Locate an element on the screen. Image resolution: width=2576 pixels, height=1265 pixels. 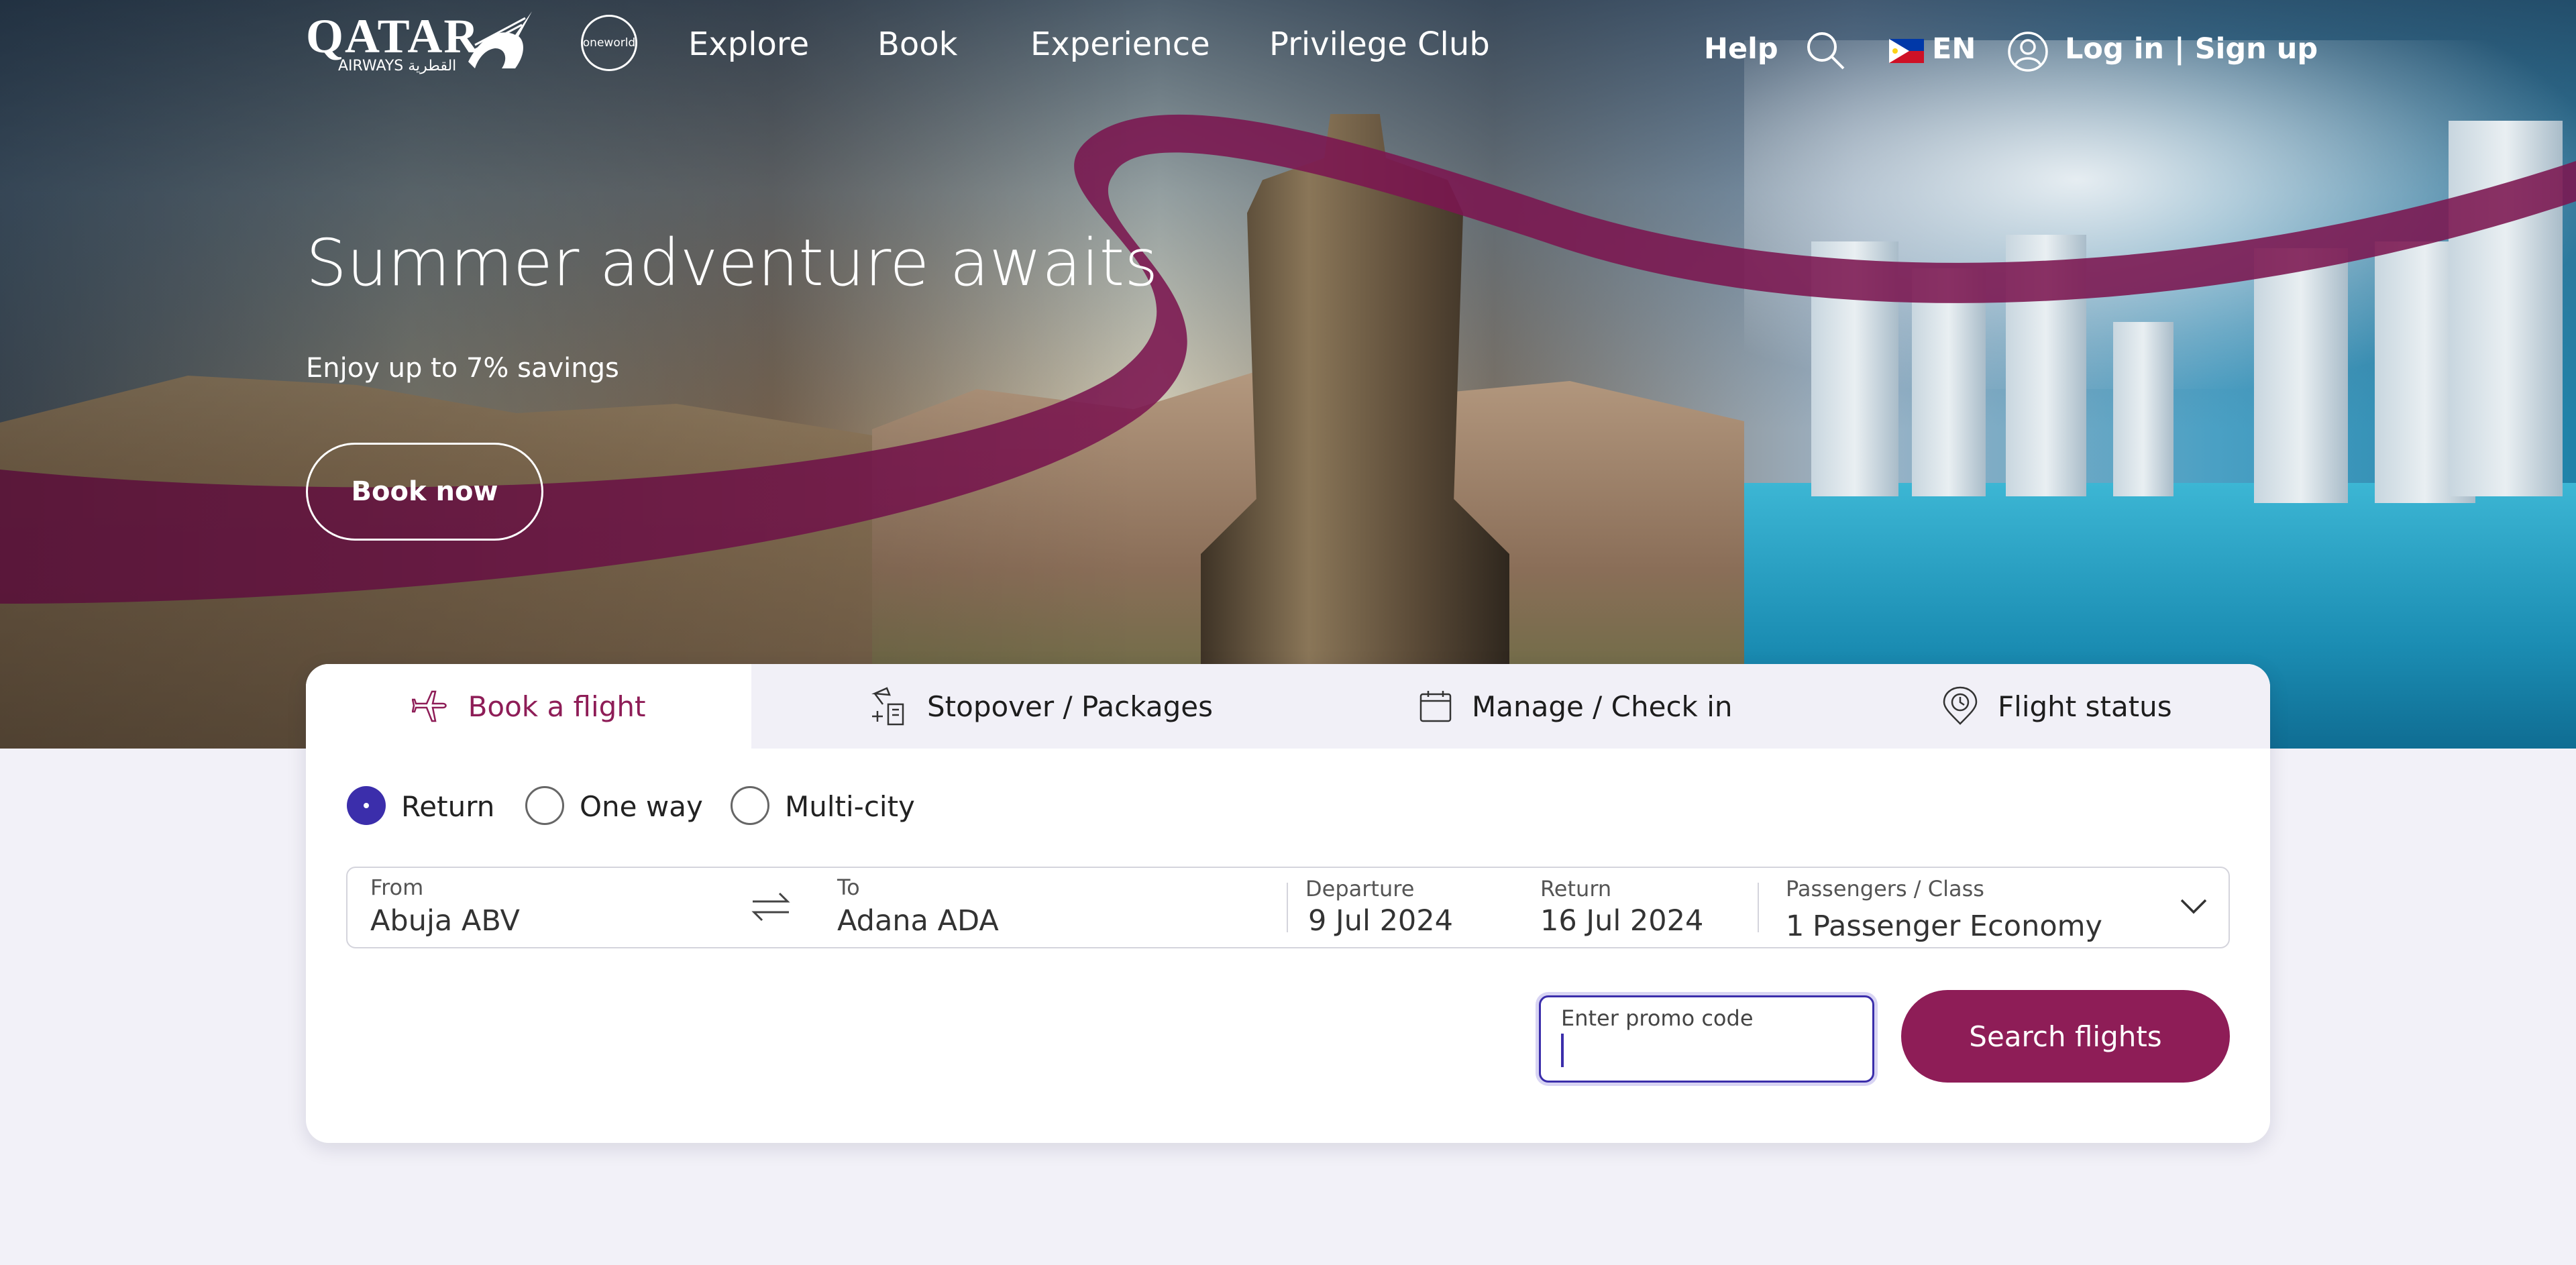
from-label: From is located at coordinates (397, 888).